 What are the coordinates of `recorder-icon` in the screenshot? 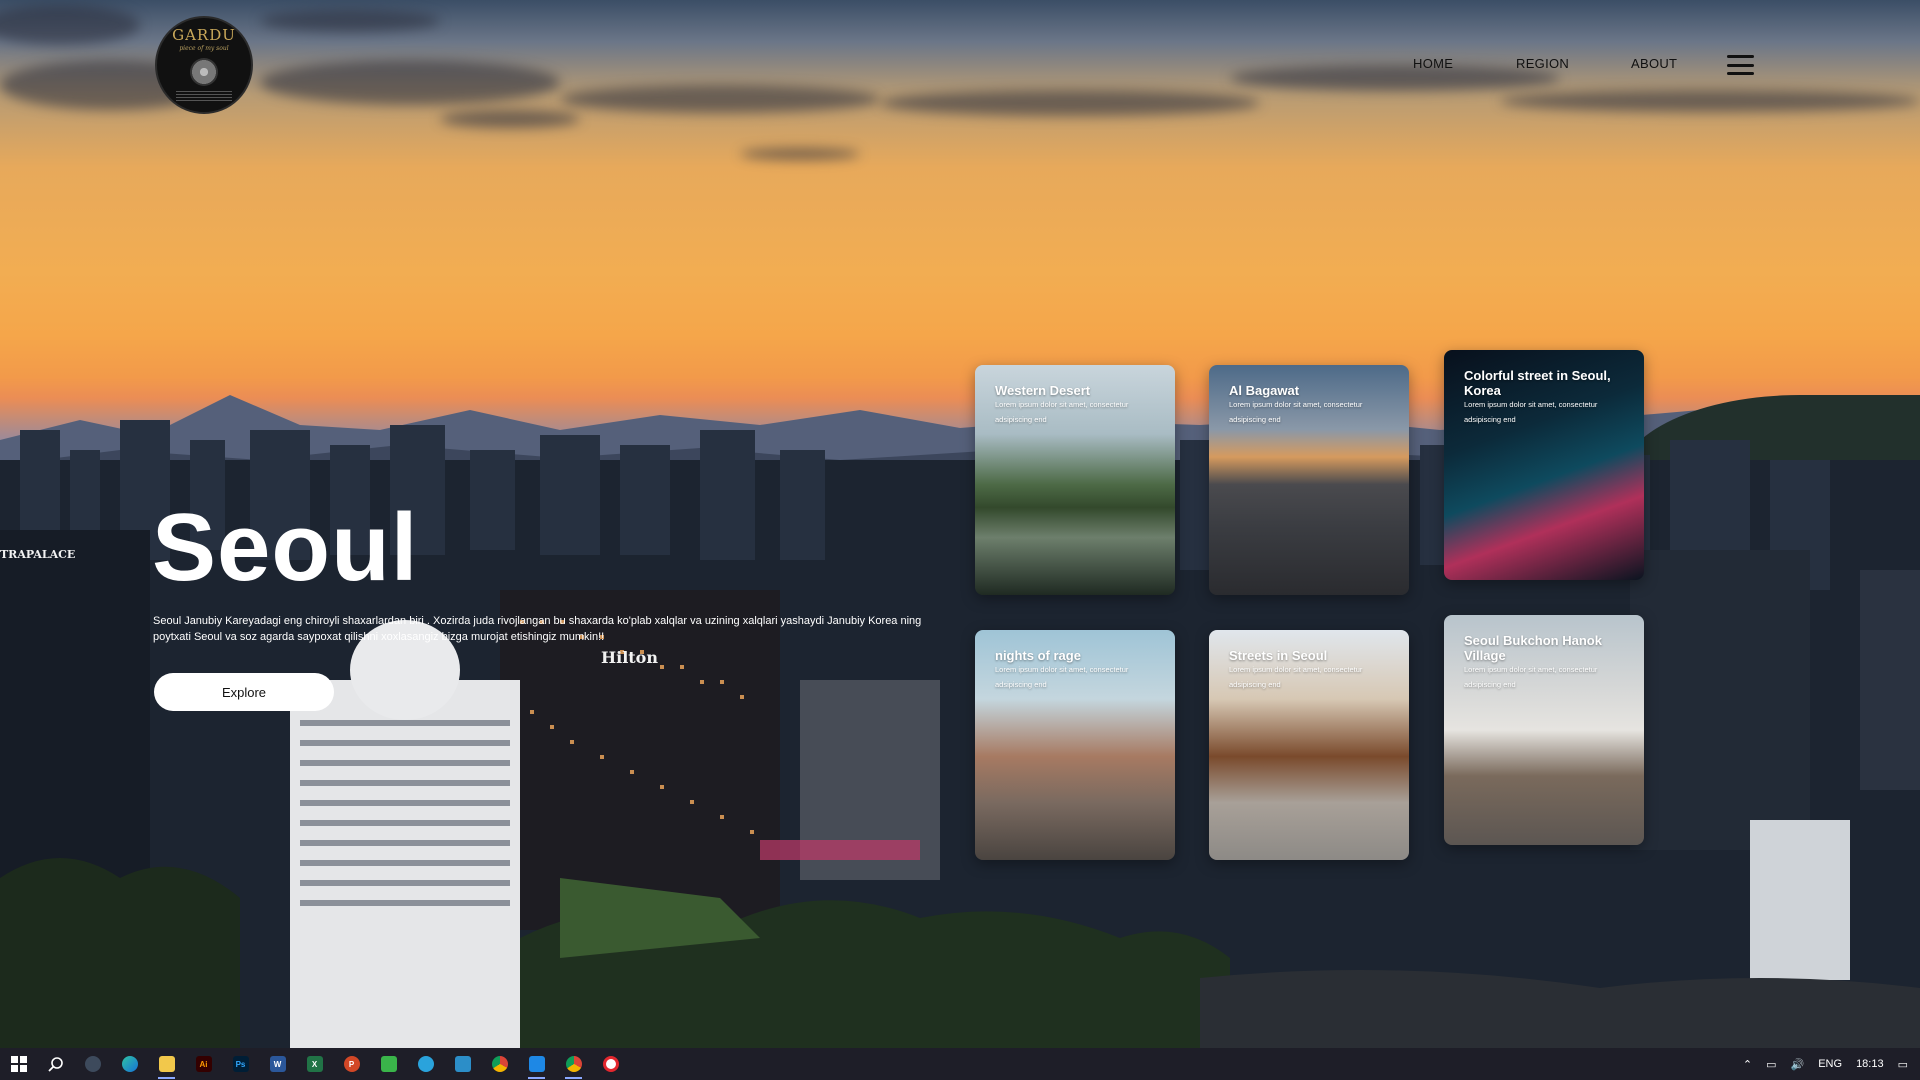 It's located at (610, 1064).